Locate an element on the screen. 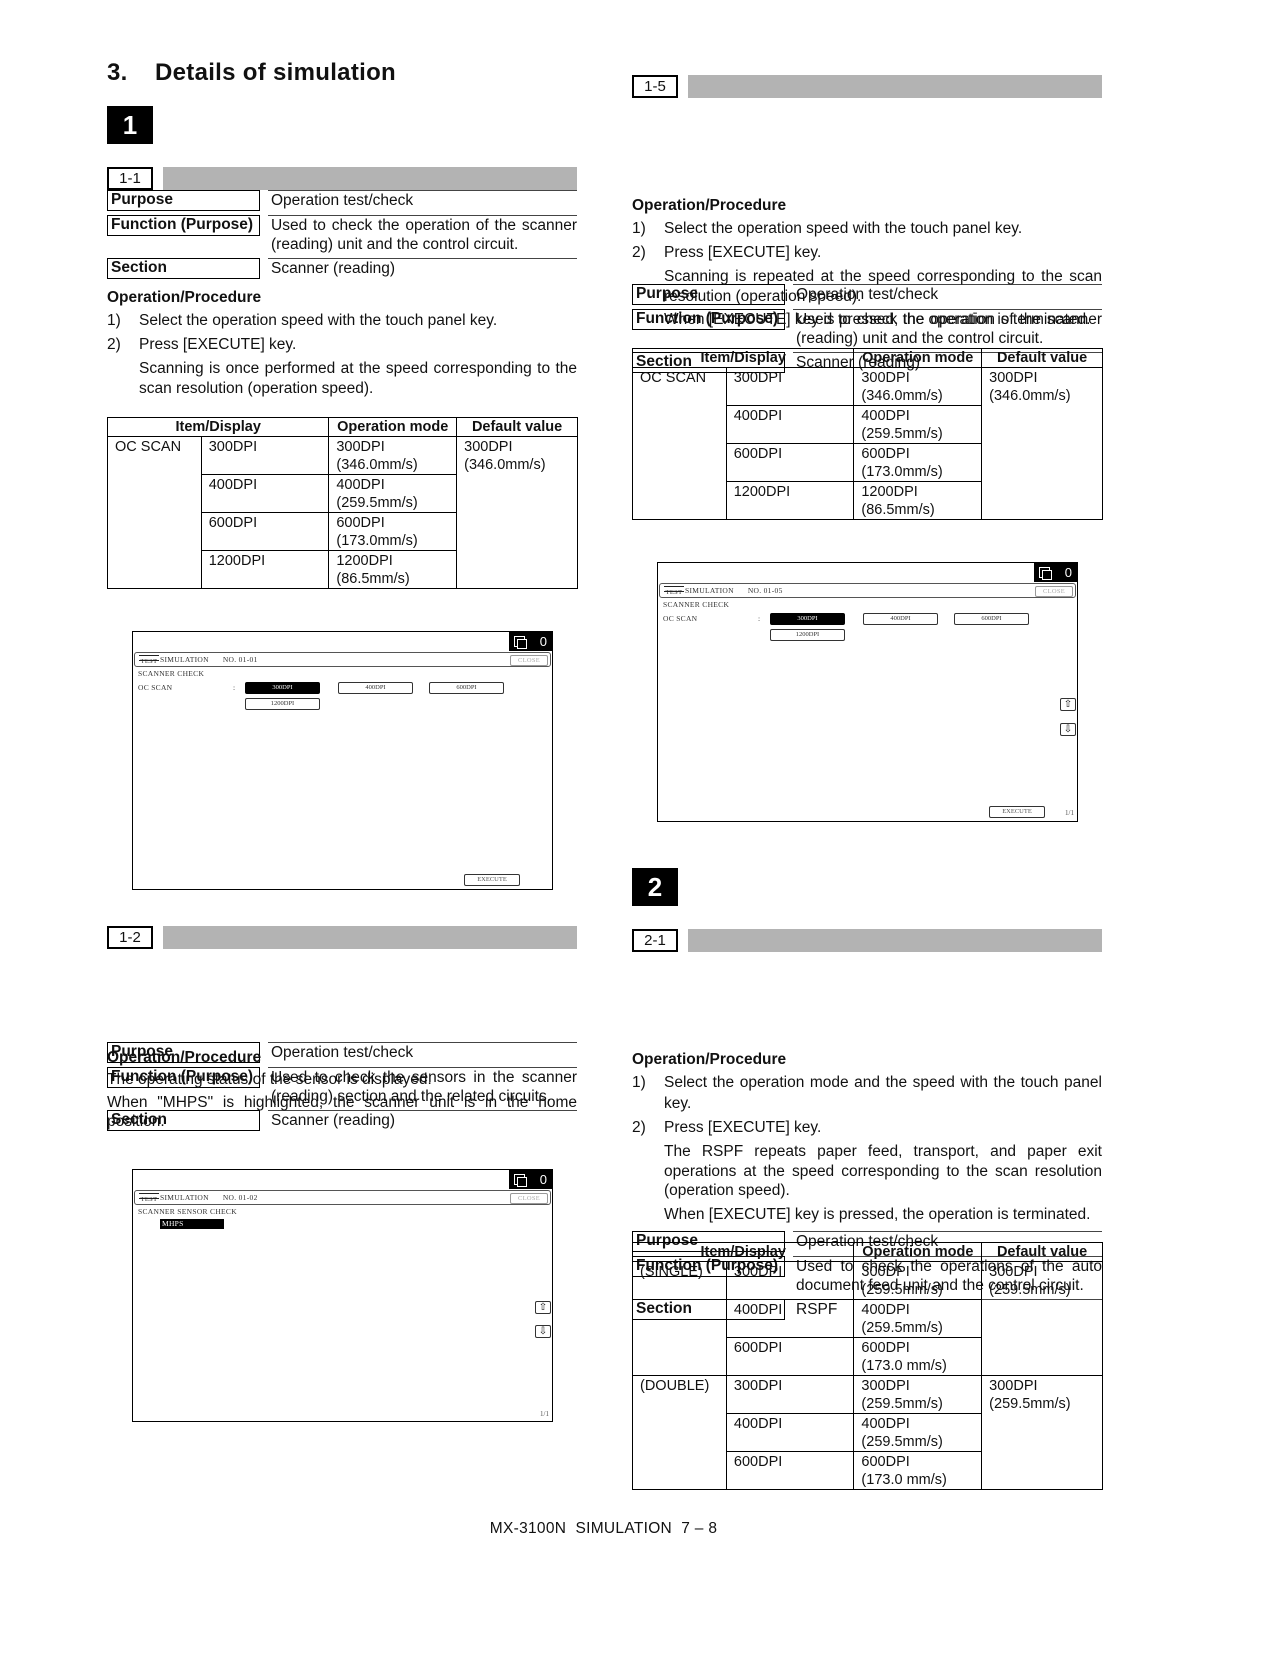 The width and height of the screenshot is (1271, 1654). operation-mode-cell: 300DPI (346.0mm/s) is located at coordinates (393, 455).